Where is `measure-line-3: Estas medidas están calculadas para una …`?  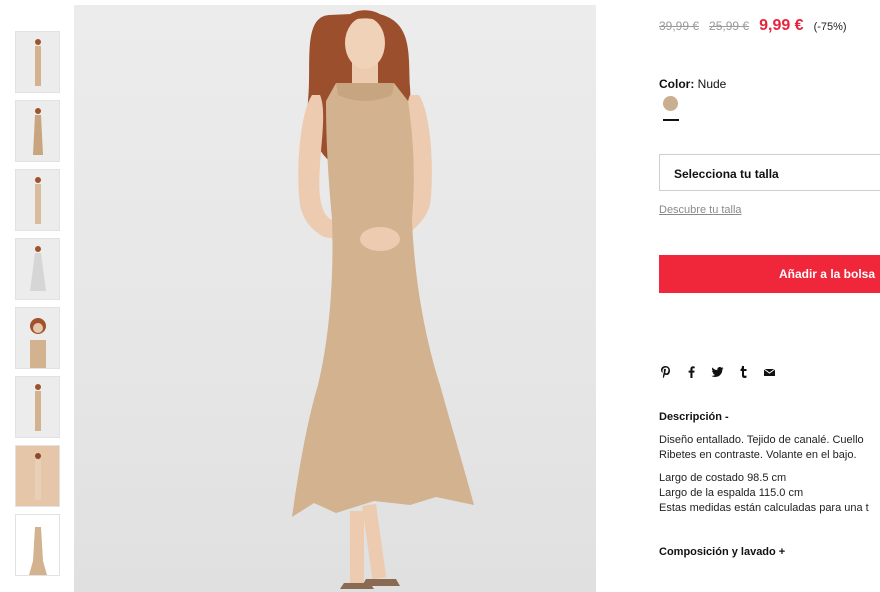
measure-line-3: Estas medidas están calculadas para una … is located at coordinates (764, 508).